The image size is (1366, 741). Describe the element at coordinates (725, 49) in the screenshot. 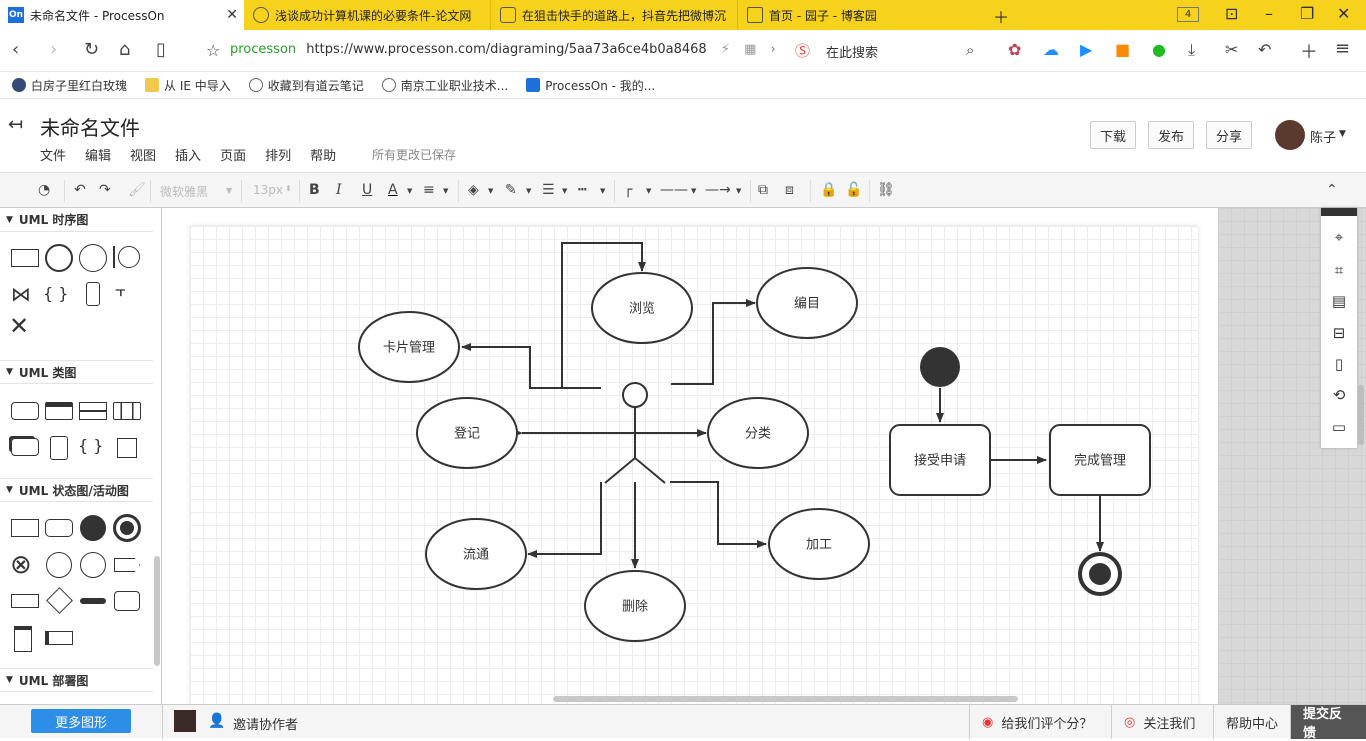

I see `lightning-icon: ⚡` at that location.